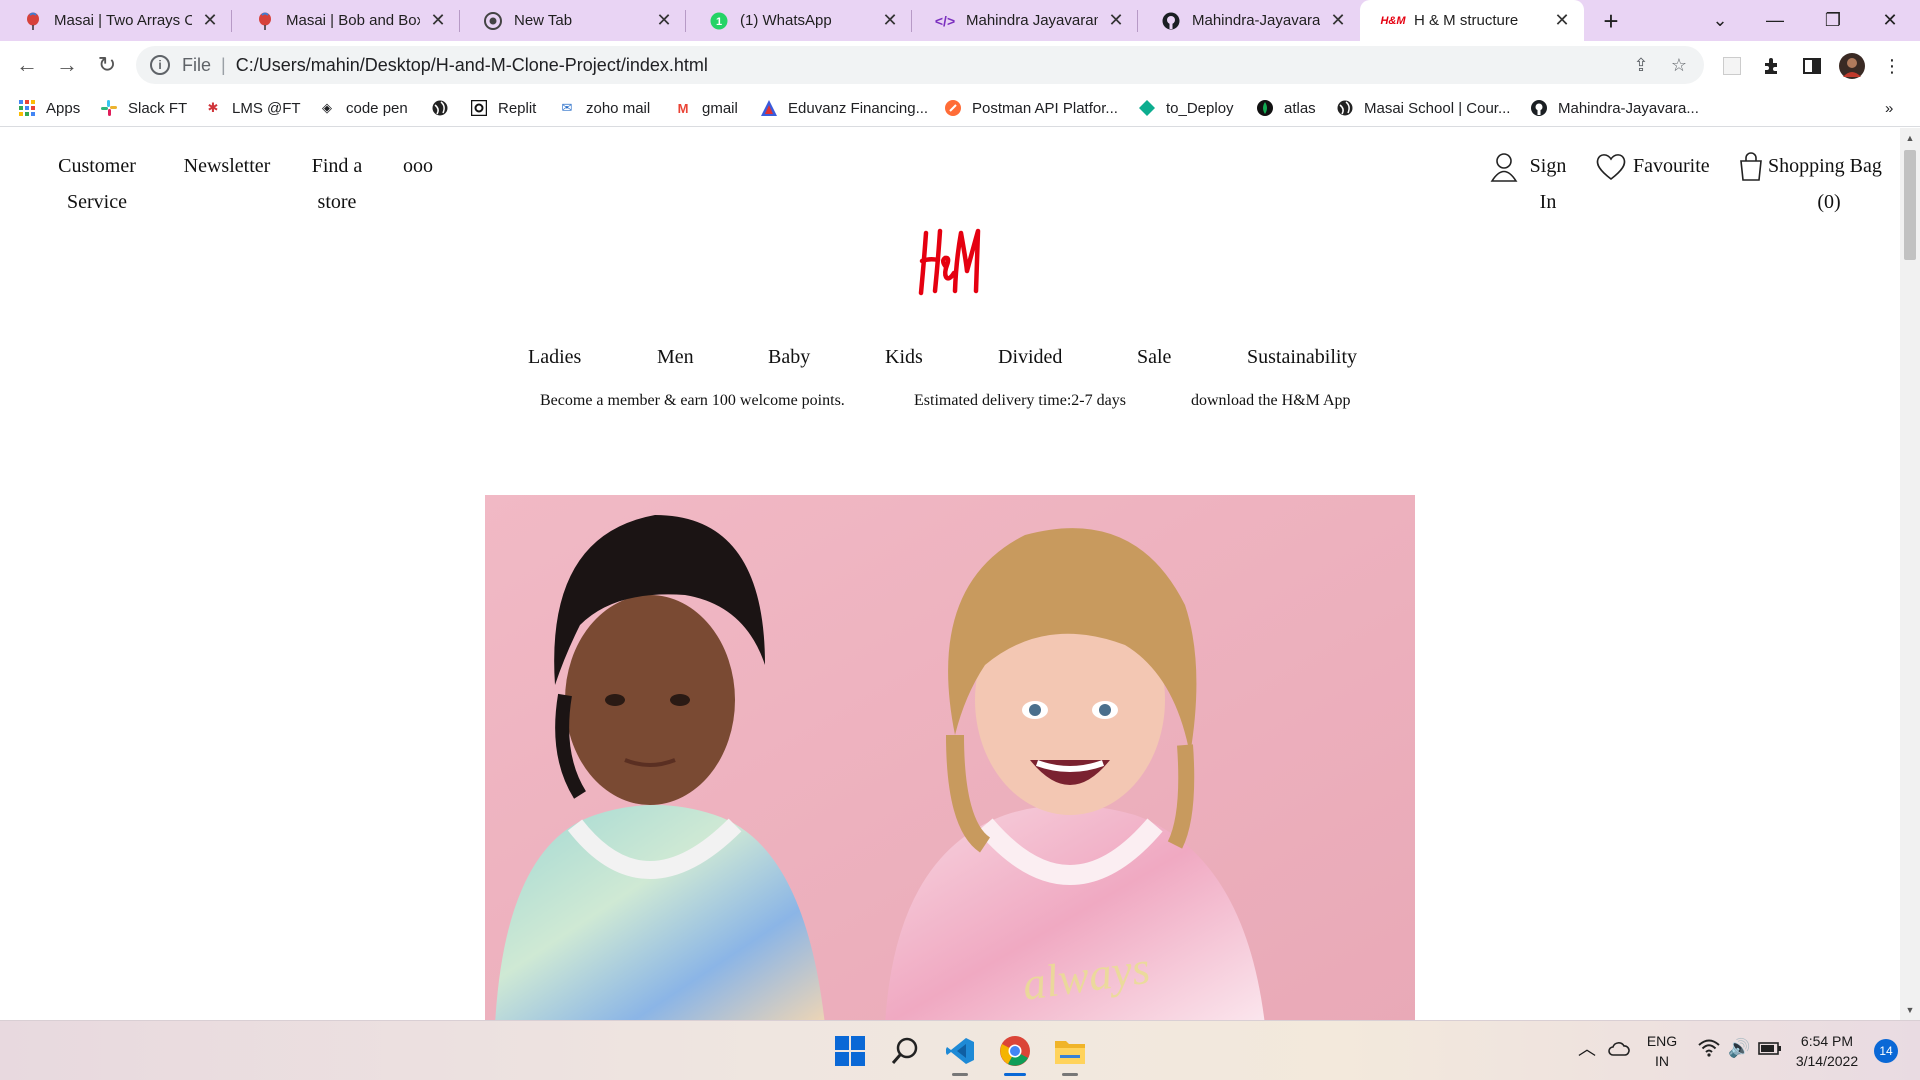 The image size is (1920, 1080). What do you see at coordinates (786, 20) in the screenshot?
I see `tab-title: (1) WhatsApp` at bounding box center [786, 20].